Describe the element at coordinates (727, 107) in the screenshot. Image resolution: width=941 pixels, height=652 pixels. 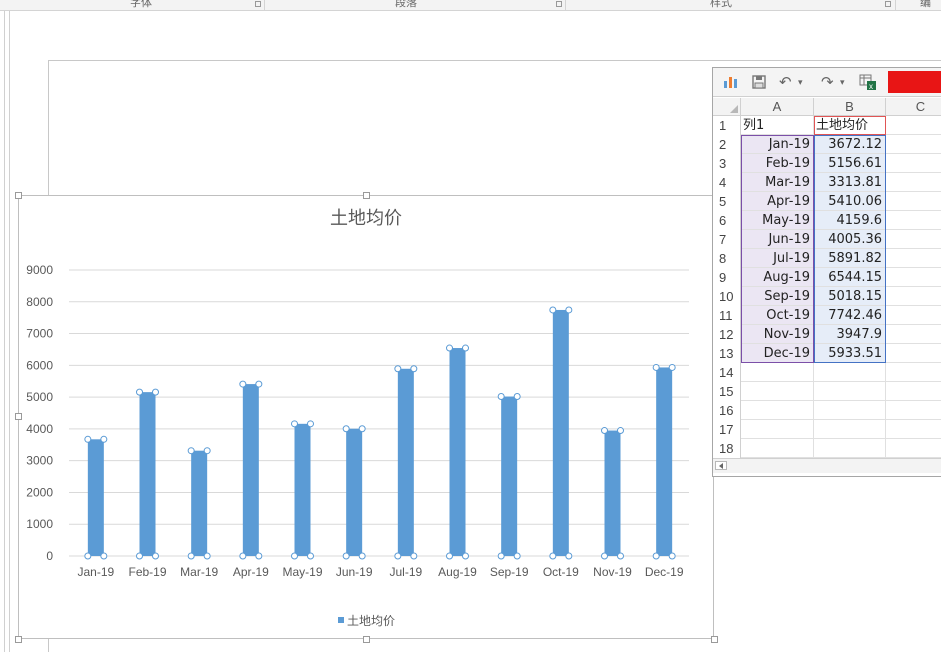
I see `select-all-corner` at that location.